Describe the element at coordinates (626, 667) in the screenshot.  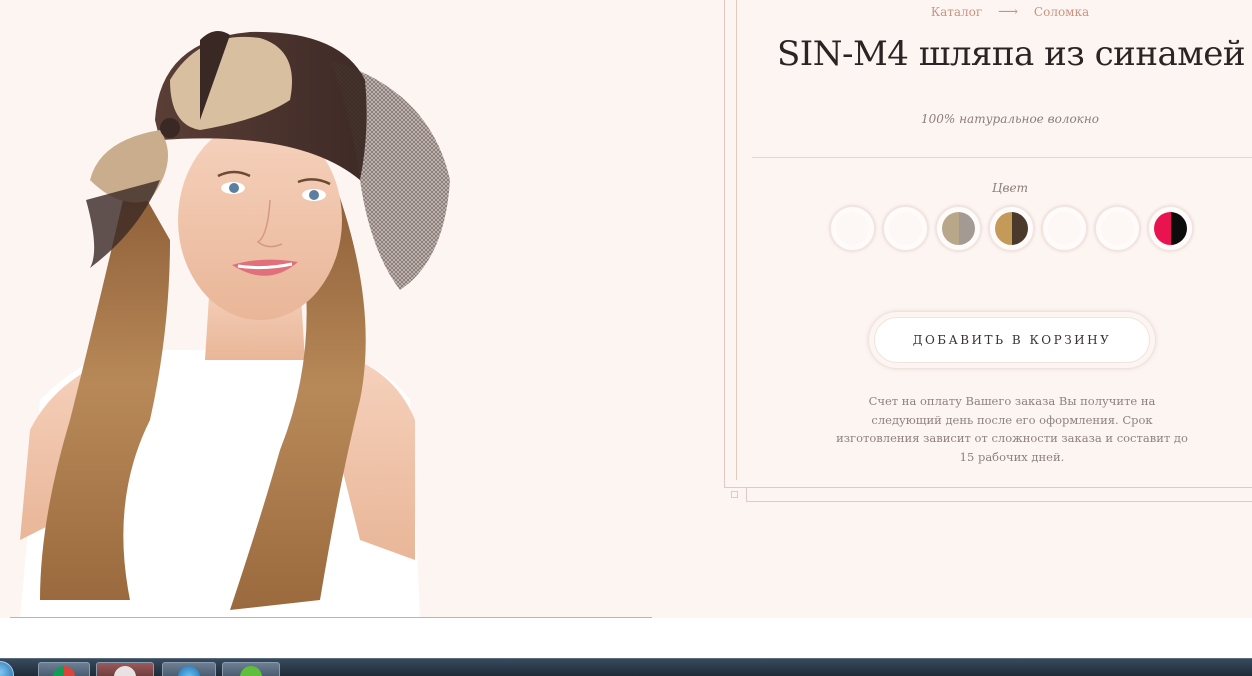
I see `taskbar` at that location.